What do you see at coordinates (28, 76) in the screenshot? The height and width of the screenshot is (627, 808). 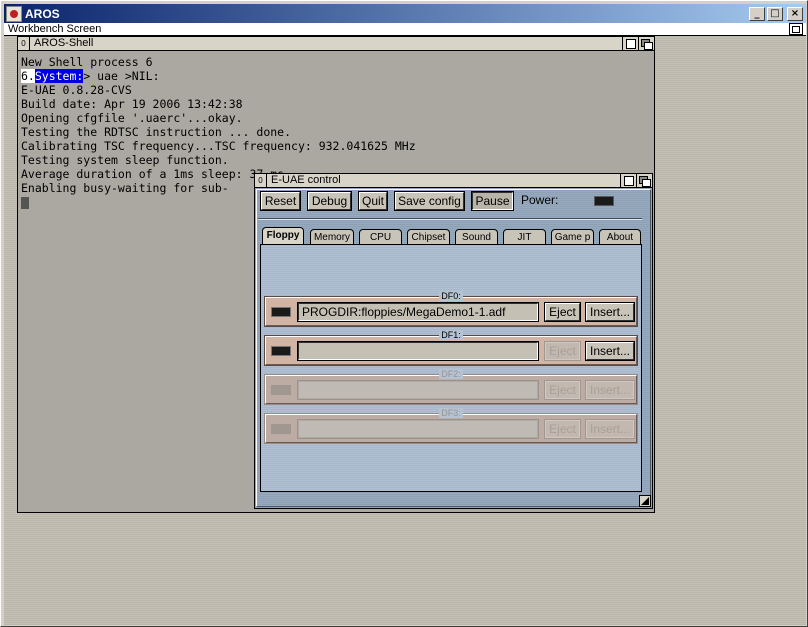 I see `prompt-number: 6.` at bounding box center [28, 76].